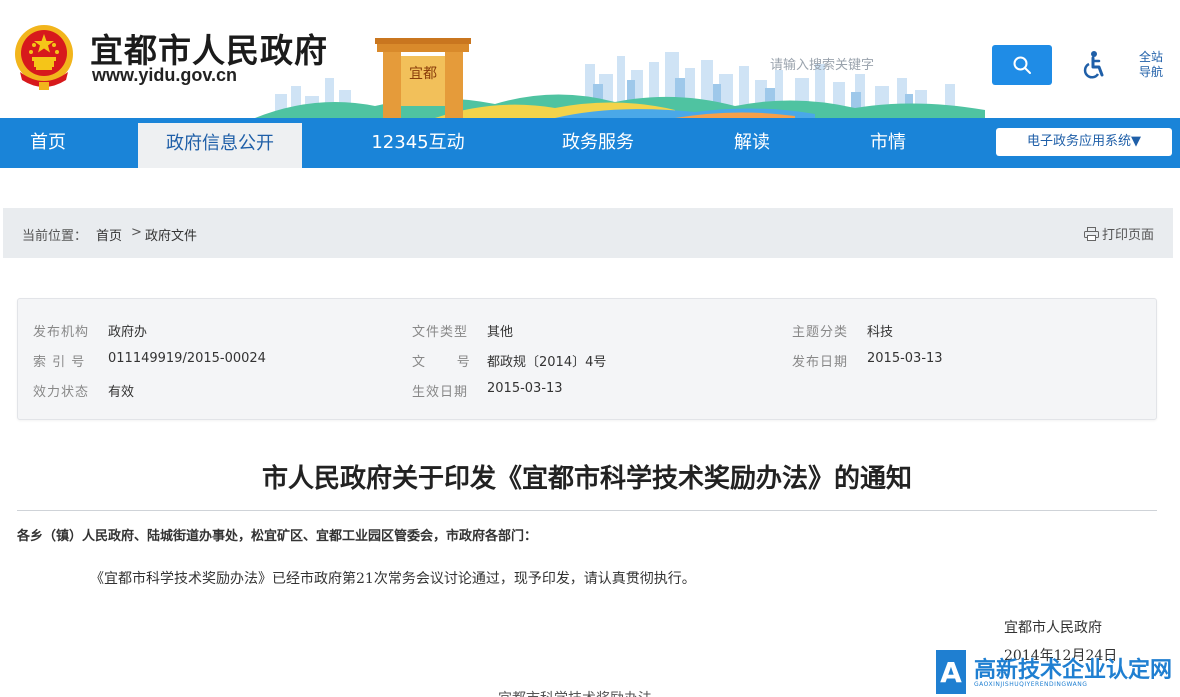 Image resolution: width=1180 pixels, height=697 pixels. I want to click on print-page-label: 打印页面, so click(1128, 235).